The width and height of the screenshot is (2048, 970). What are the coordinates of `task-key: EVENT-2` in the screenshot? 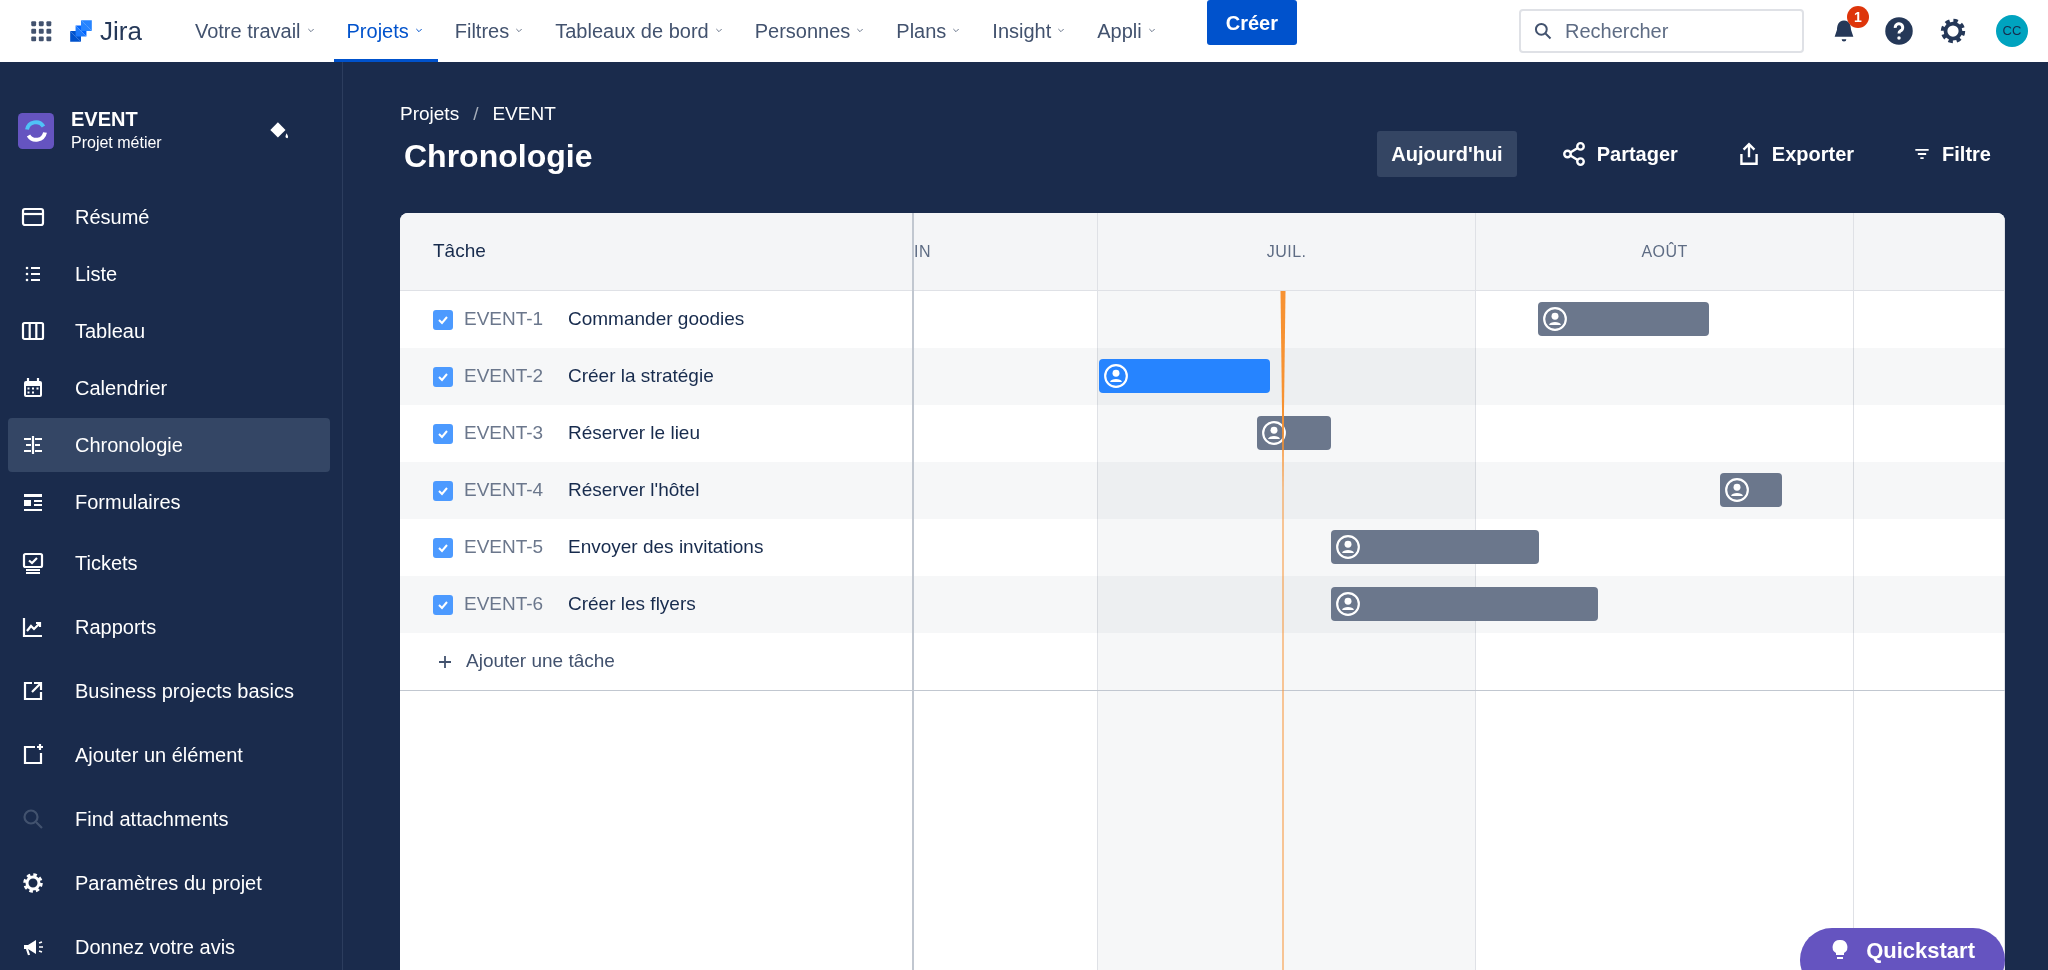 It's located at (504, 376).